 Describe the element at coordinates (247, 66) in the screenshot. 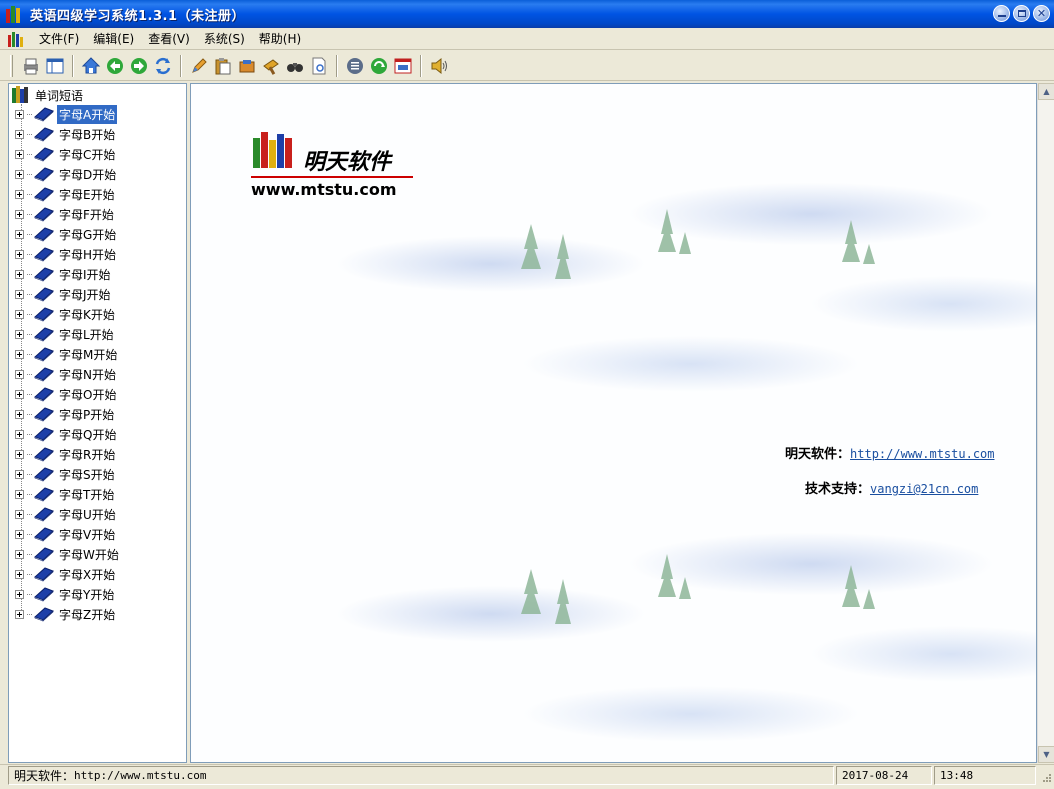

I see `cut-button` at that location.